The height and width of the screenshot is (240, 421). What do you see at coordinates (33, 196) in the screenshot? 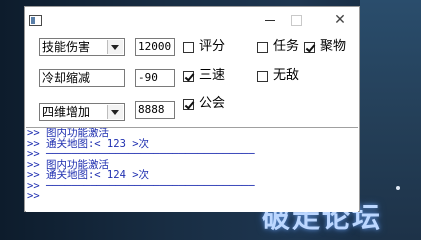
I see `log-line: >>` at bounding box center [33, 196].